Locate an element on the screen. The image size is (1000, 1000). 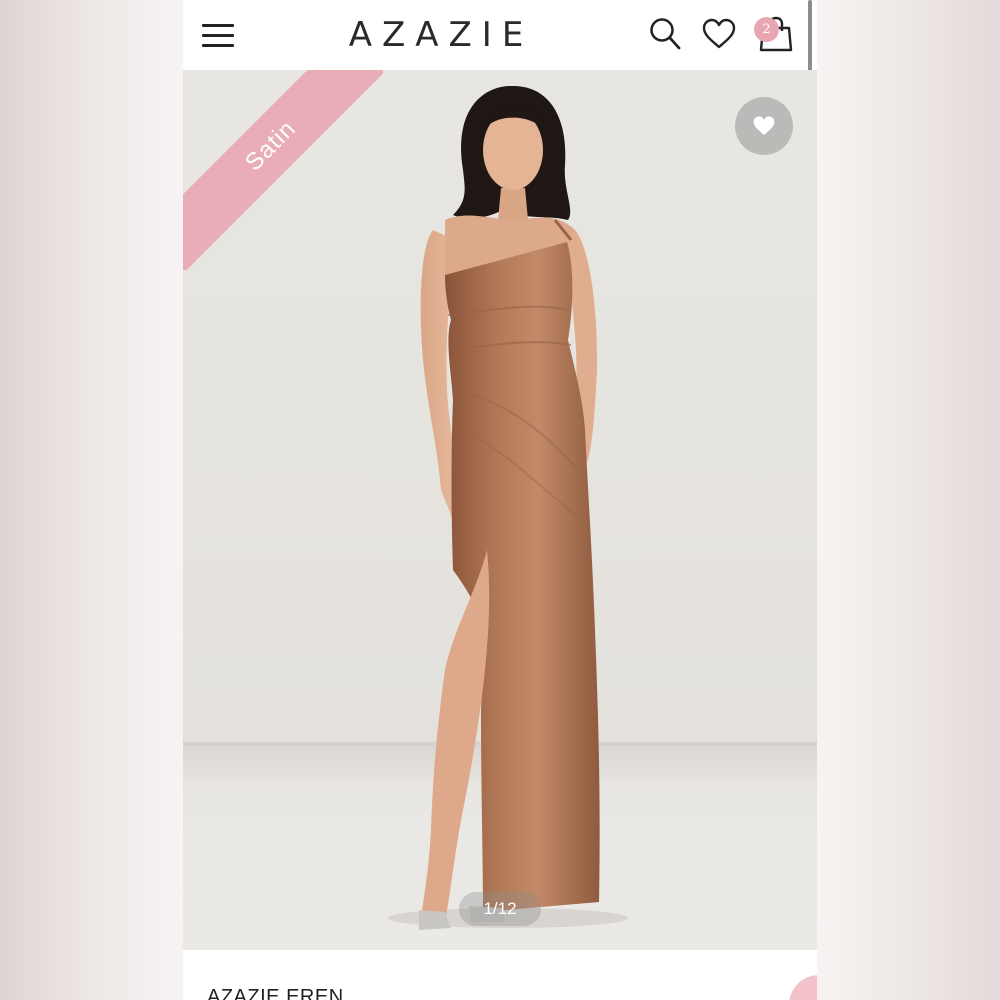
heart-icon is located at coordinates (719, 34).